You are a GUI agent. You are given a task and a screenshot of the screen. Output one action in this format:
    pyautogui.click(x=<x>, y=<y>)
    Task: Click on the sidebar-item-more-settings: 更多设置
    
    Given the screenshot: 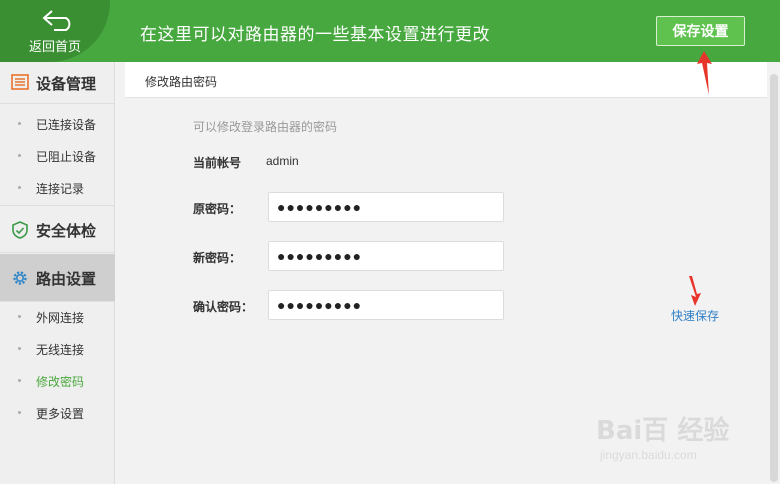 What is the action you would take?
    pyautogui.click(x=57, y=412)
    